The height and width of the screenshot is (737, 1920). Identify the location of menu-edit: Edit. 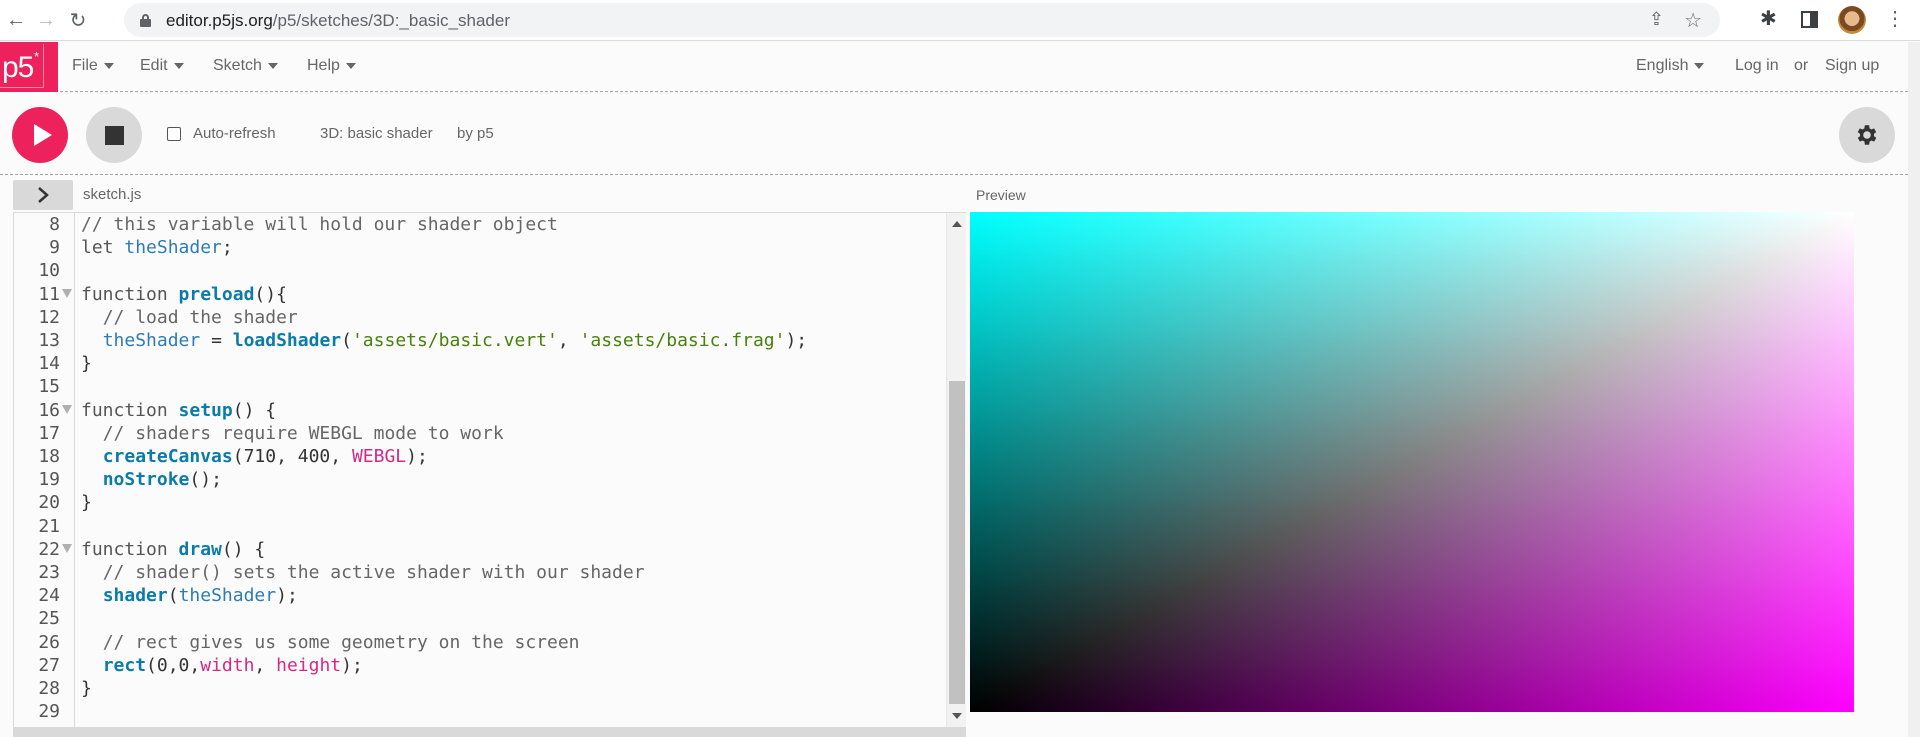
(162, 66).